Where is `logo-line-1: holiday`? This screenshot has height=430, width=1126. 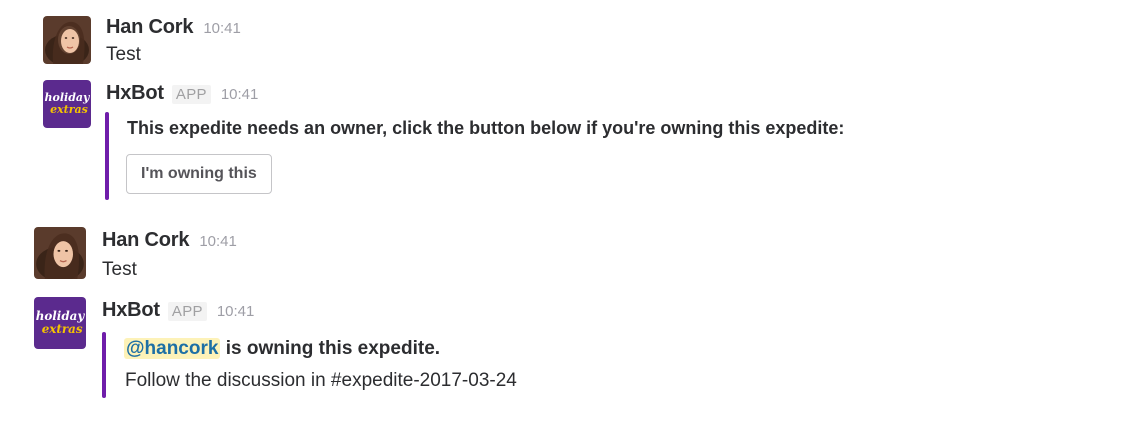 logo-line-1: holiday is located at coordinates (61, 316).